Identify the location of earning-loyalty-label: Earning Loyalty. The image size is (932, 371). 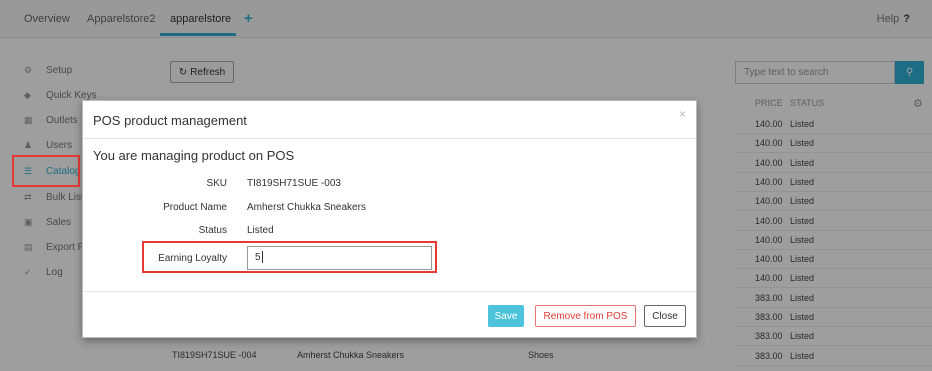
(192, 258).